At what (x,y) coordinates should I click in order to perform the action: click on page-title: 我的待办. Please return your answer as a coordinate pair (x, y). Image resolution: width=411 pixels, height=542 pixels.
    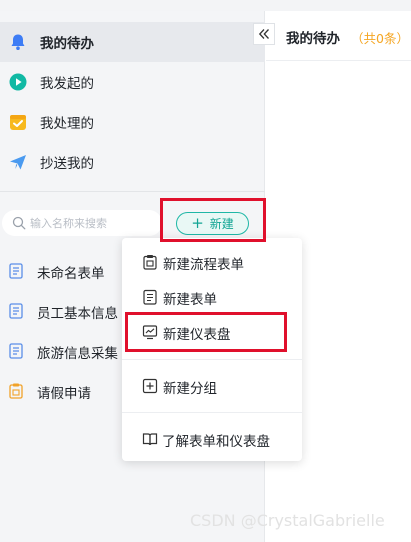
    Looking at the image, I should click on (313, 39).